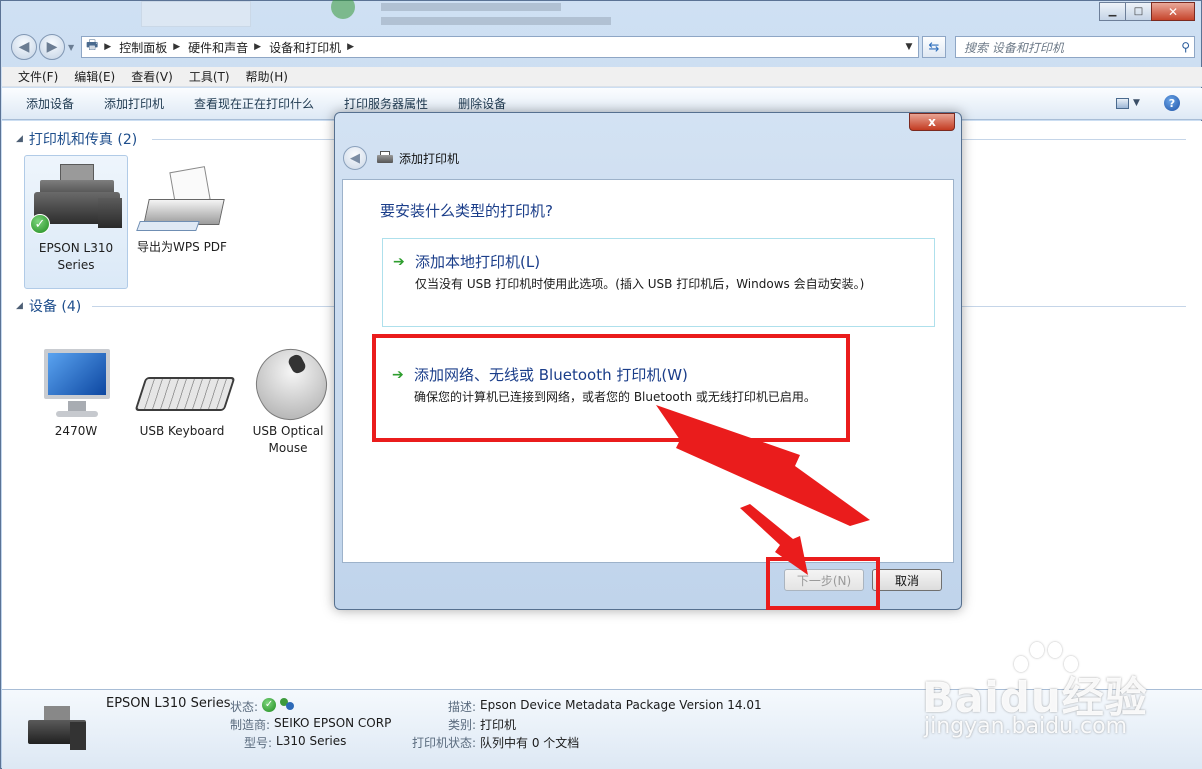 This screenshot has width=1202, height=769. What do you see at coordinates (92, 45) in the screenshot?
I see `control-panel-icon: 🖶` at bounding box center [92, 45].